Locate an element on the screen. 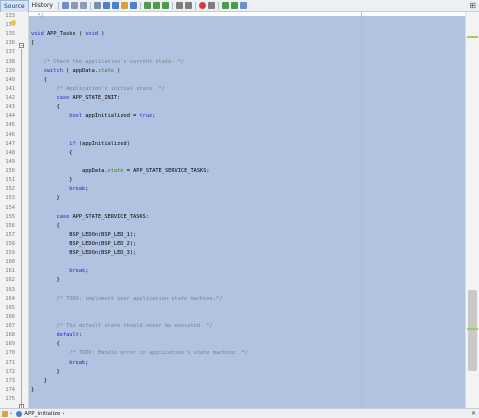 Image resolution: width=479 pixels, height=418 pixels. line-number: 147 is located at coordinates (10, 143).